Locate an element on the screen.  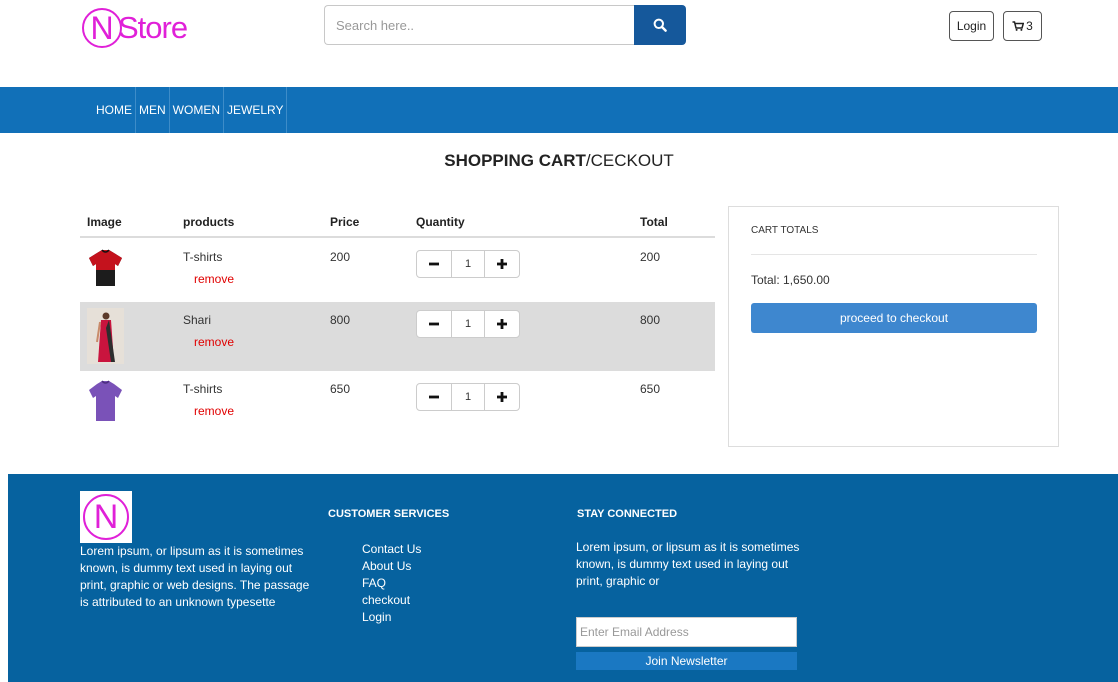
cart-button: 3 is located at coordinates (1022, 26).